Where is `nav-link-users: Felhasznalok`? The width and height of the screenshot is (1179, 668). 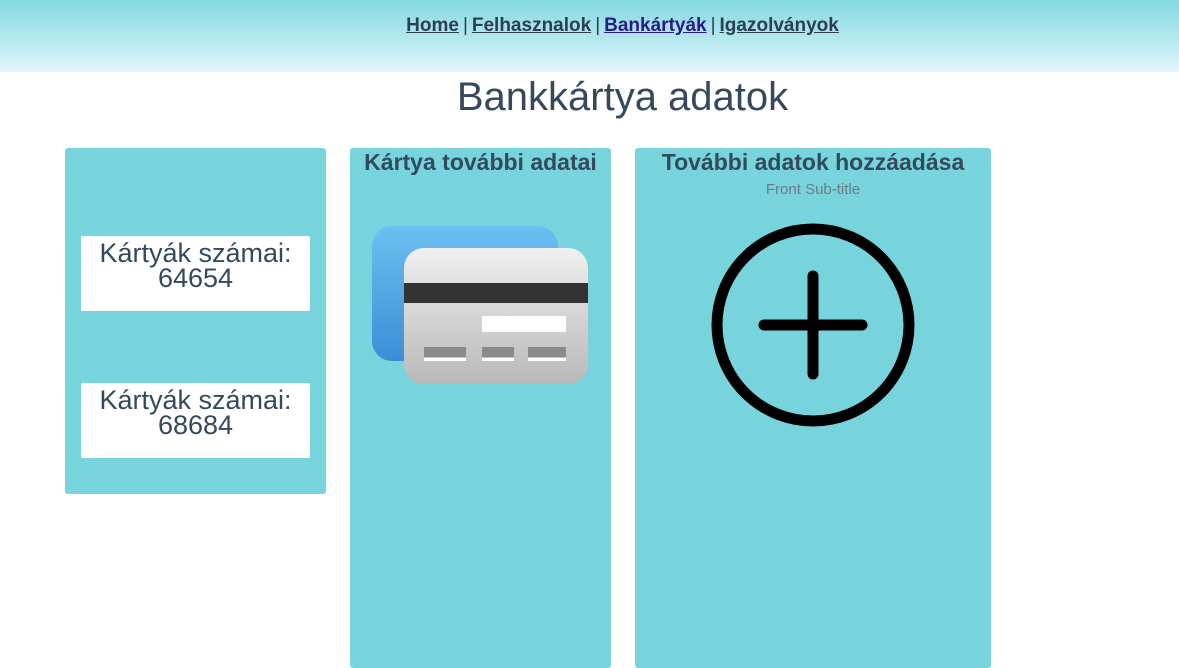
nav-link-users: Felhasznalok is located at coordinates (531, 25).